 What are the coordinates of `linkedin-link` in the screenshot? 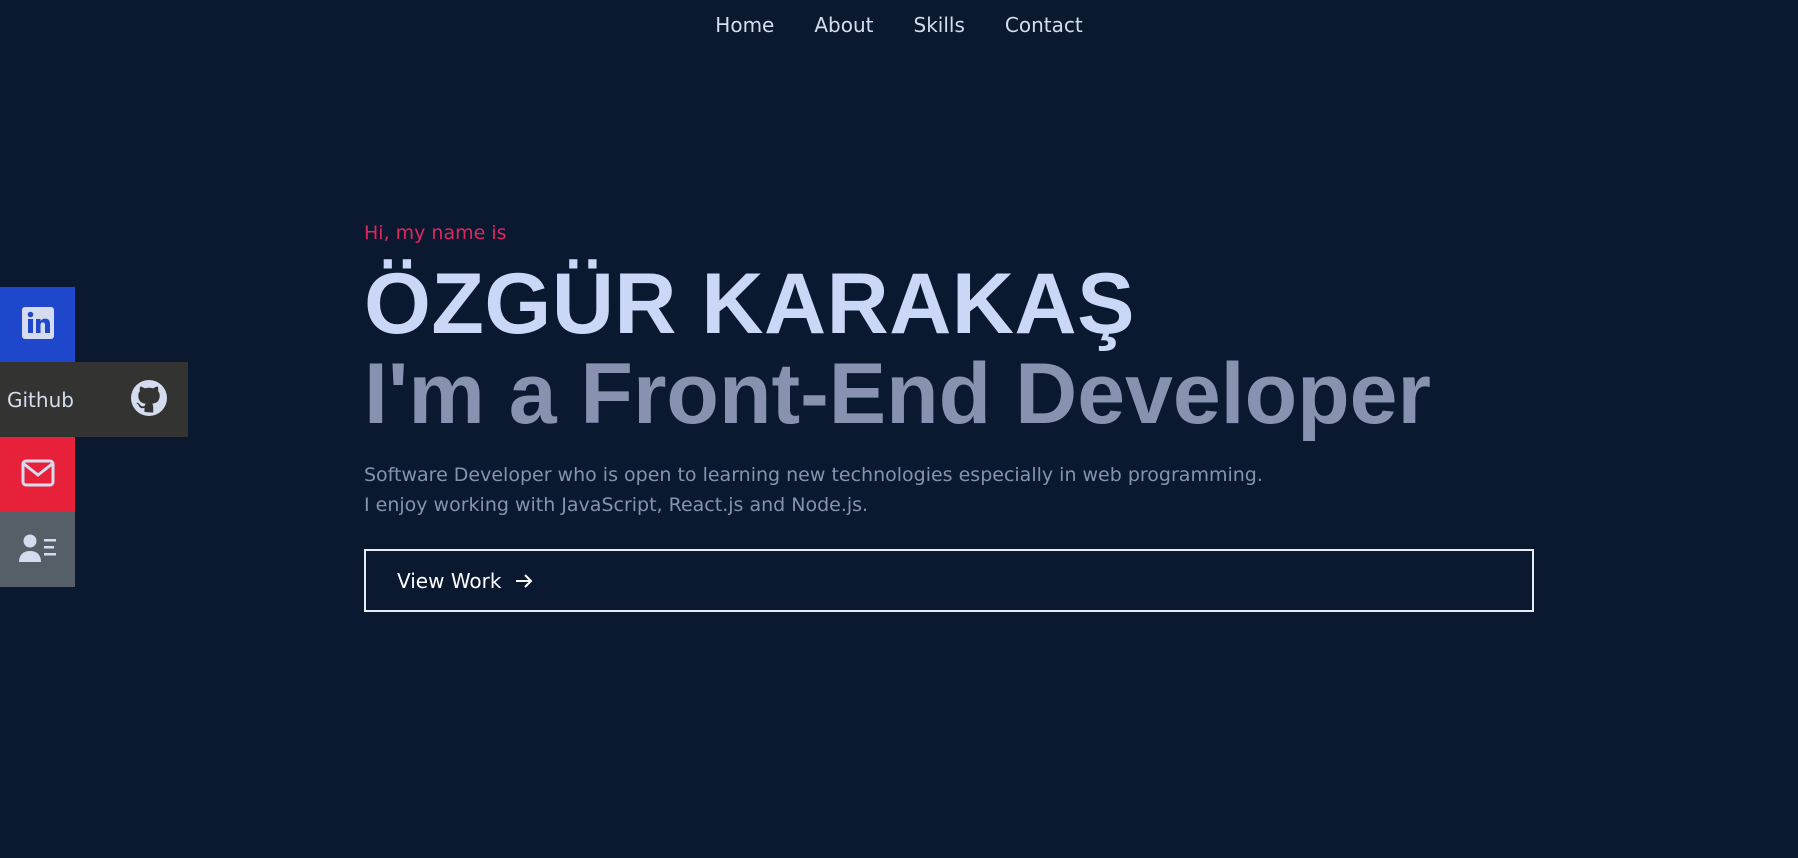 It's located at (37, 324).